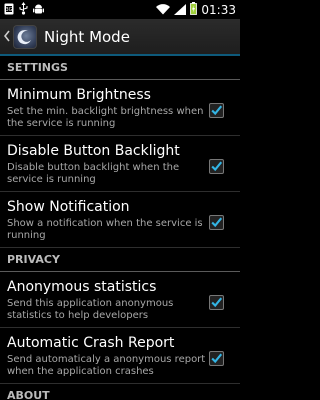  I want to click on section-header-settings: SETTINGS, so click(120, 68).